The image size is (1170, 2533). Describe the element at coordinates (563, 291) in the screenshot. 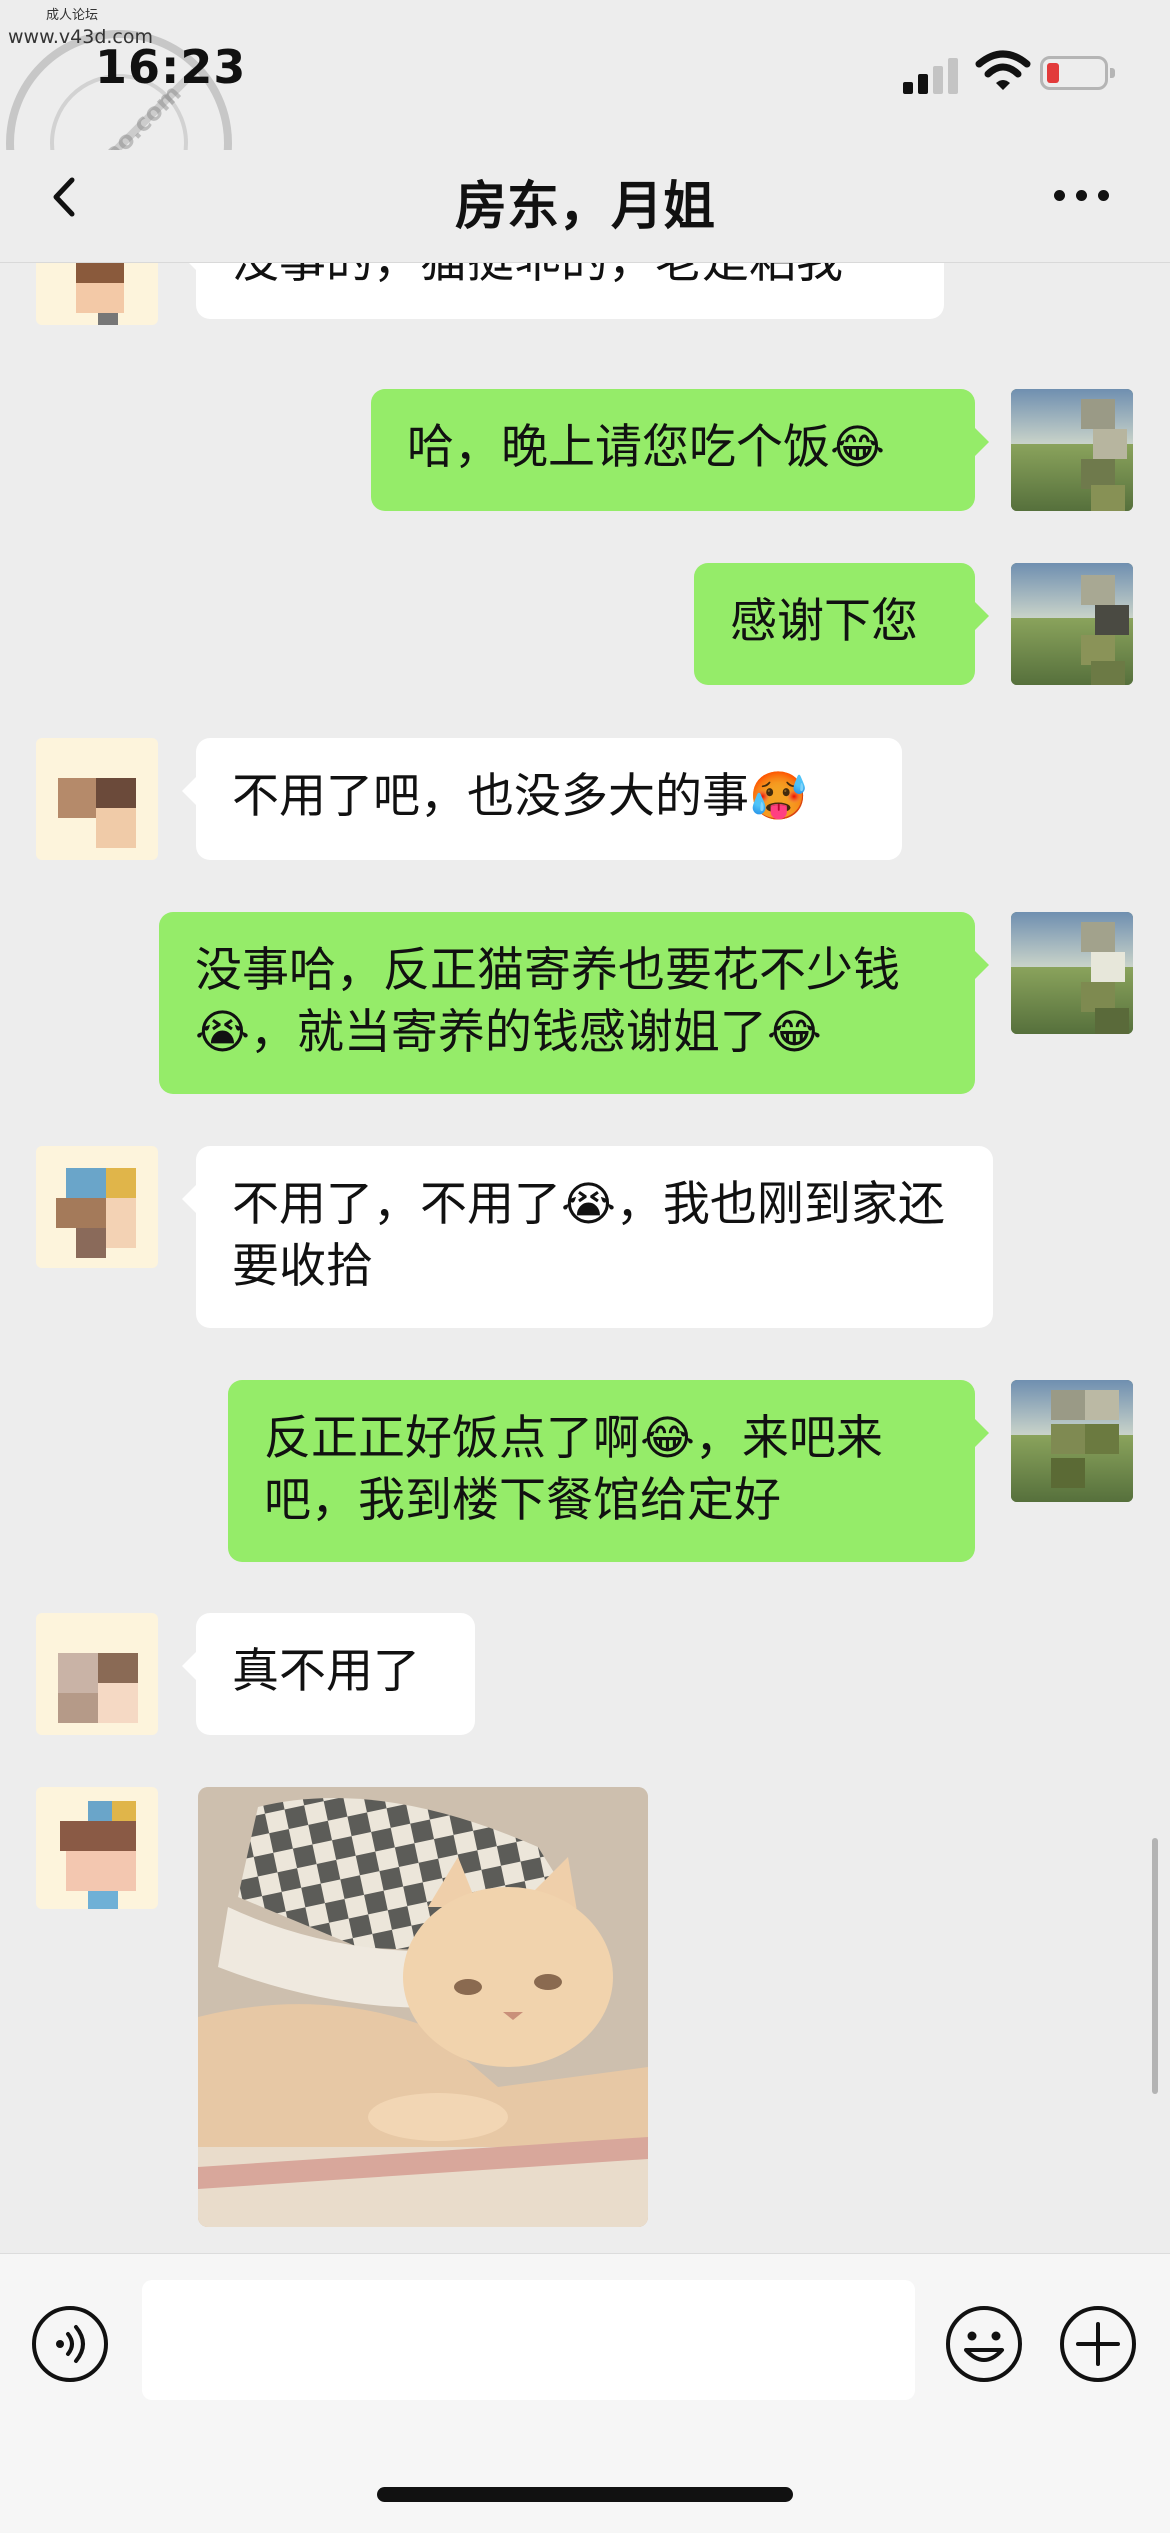

I see `message-bubble: 没事的，猫挺乖的，老是粘我` at that location.